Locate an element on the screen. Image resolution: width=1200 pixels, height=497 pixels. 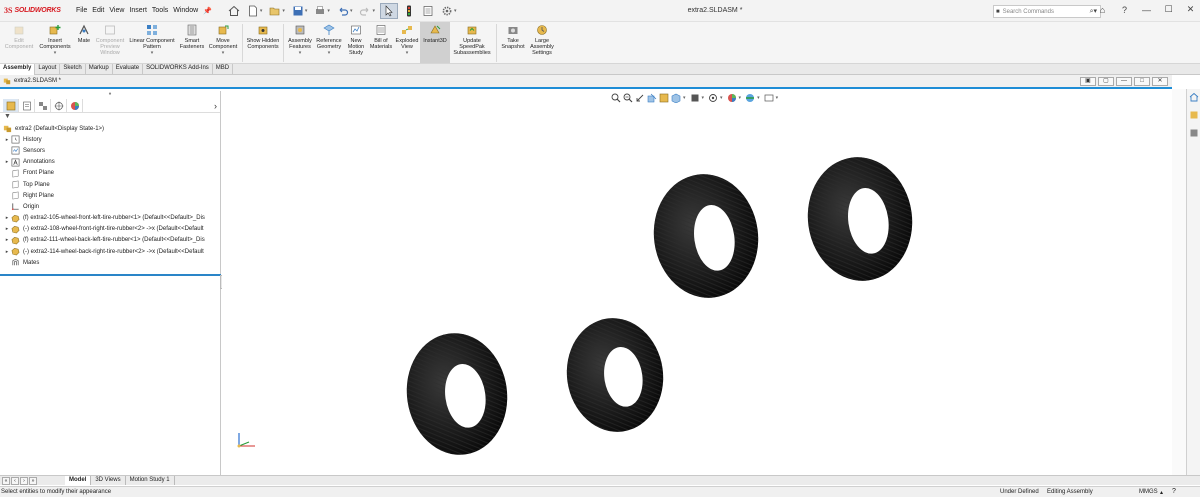
exploded-view-button: Exploded View ▾ is located at coordinates (407, 42).